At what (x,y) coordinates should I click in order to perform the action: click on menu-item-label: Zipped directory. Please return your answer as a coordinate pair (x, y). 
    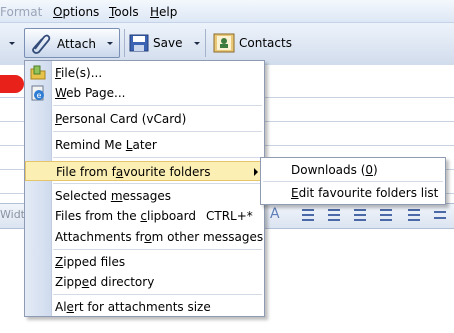
    Looking at the image, I should click on (104, 282).